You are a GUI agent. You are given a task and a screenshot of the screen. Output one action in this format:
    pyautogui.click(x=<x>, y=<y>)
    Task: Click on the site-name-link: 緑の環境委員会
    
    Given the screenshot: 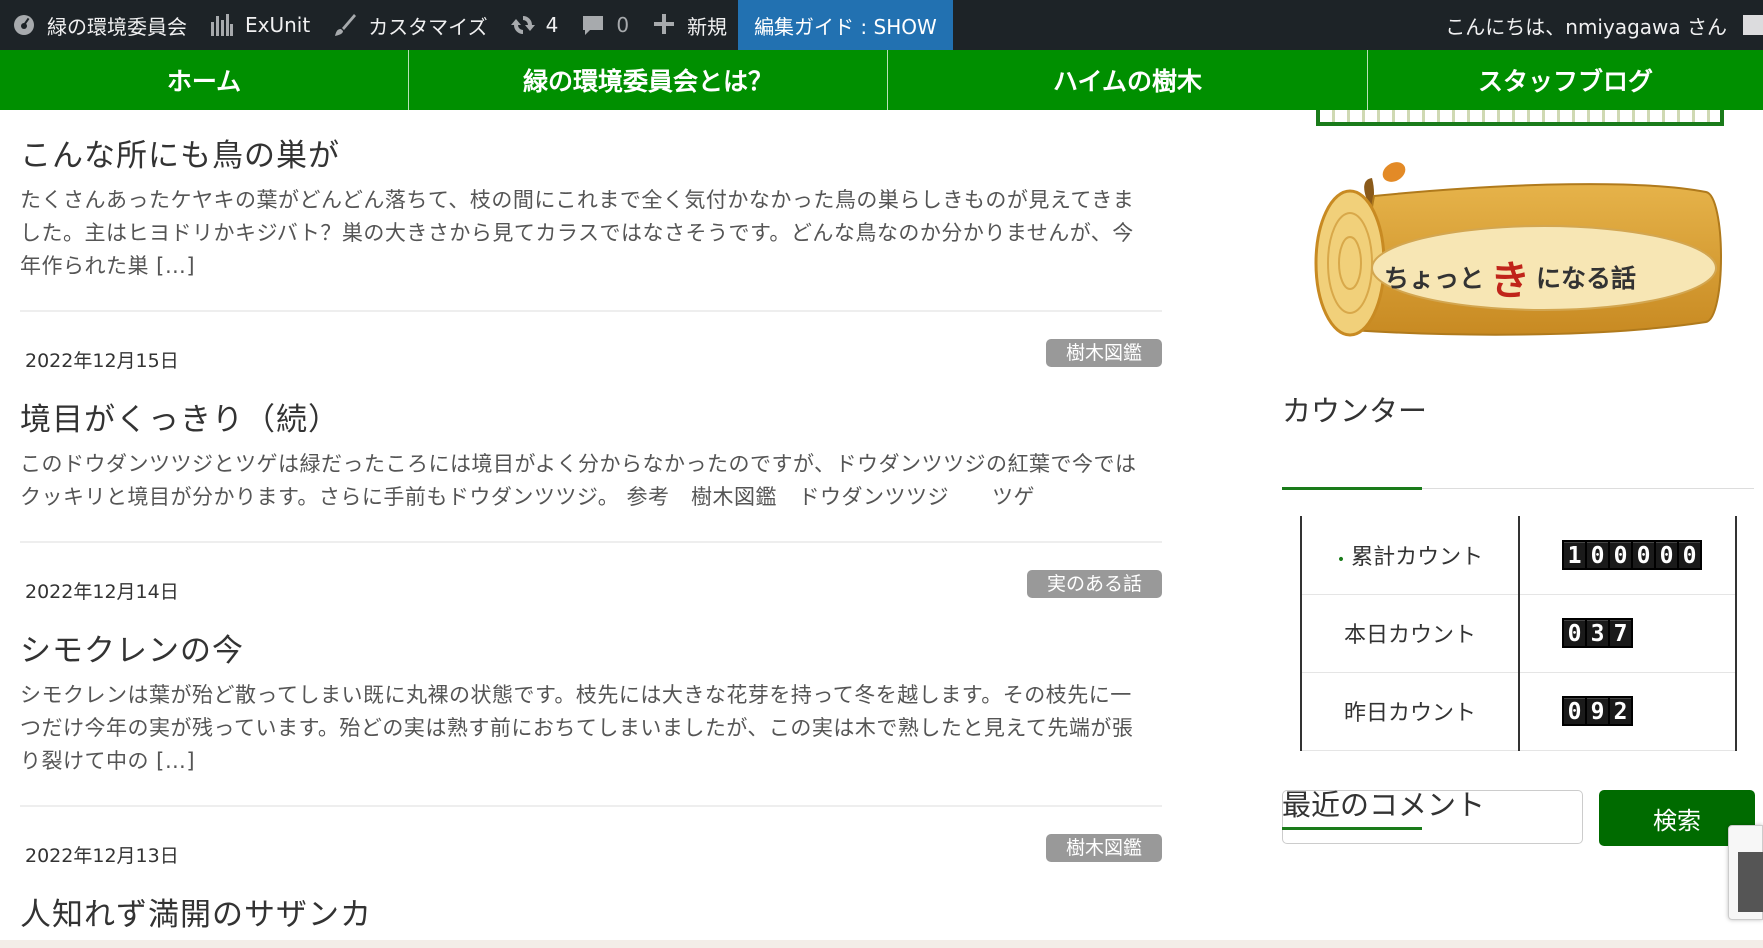 What is the action you would take?
    pyautogui.click(x=99, y=25)
    